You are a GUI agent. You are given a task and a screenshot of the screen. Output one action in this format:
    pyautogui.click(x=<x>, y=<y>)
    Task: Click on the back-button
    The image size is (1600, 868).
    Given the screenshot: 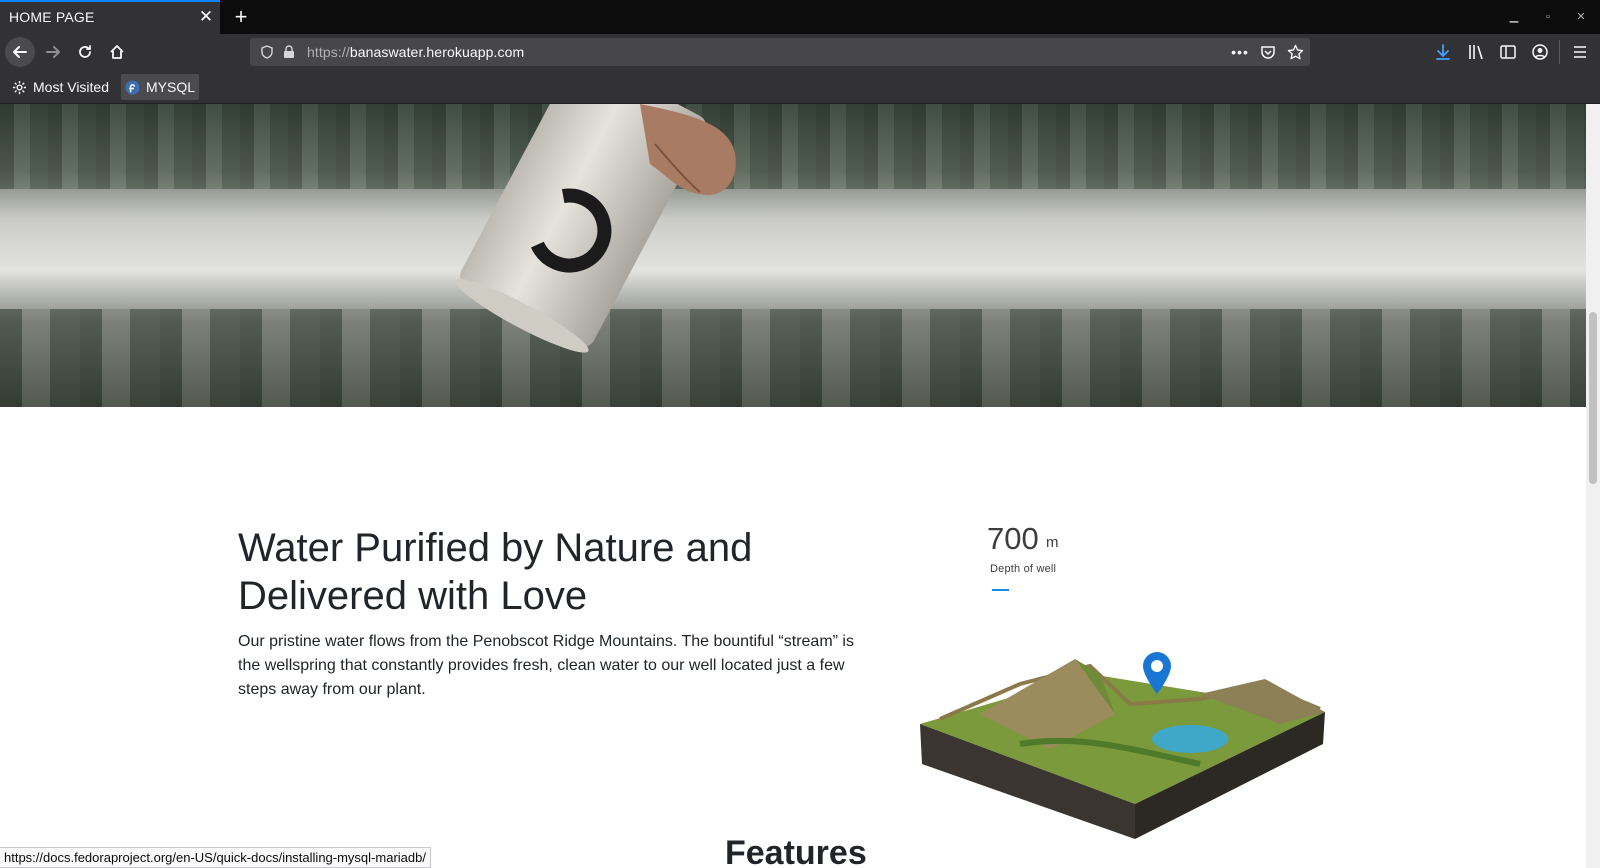 What is the action you would take?
    pyautogui.click(x=20, y=52)
    